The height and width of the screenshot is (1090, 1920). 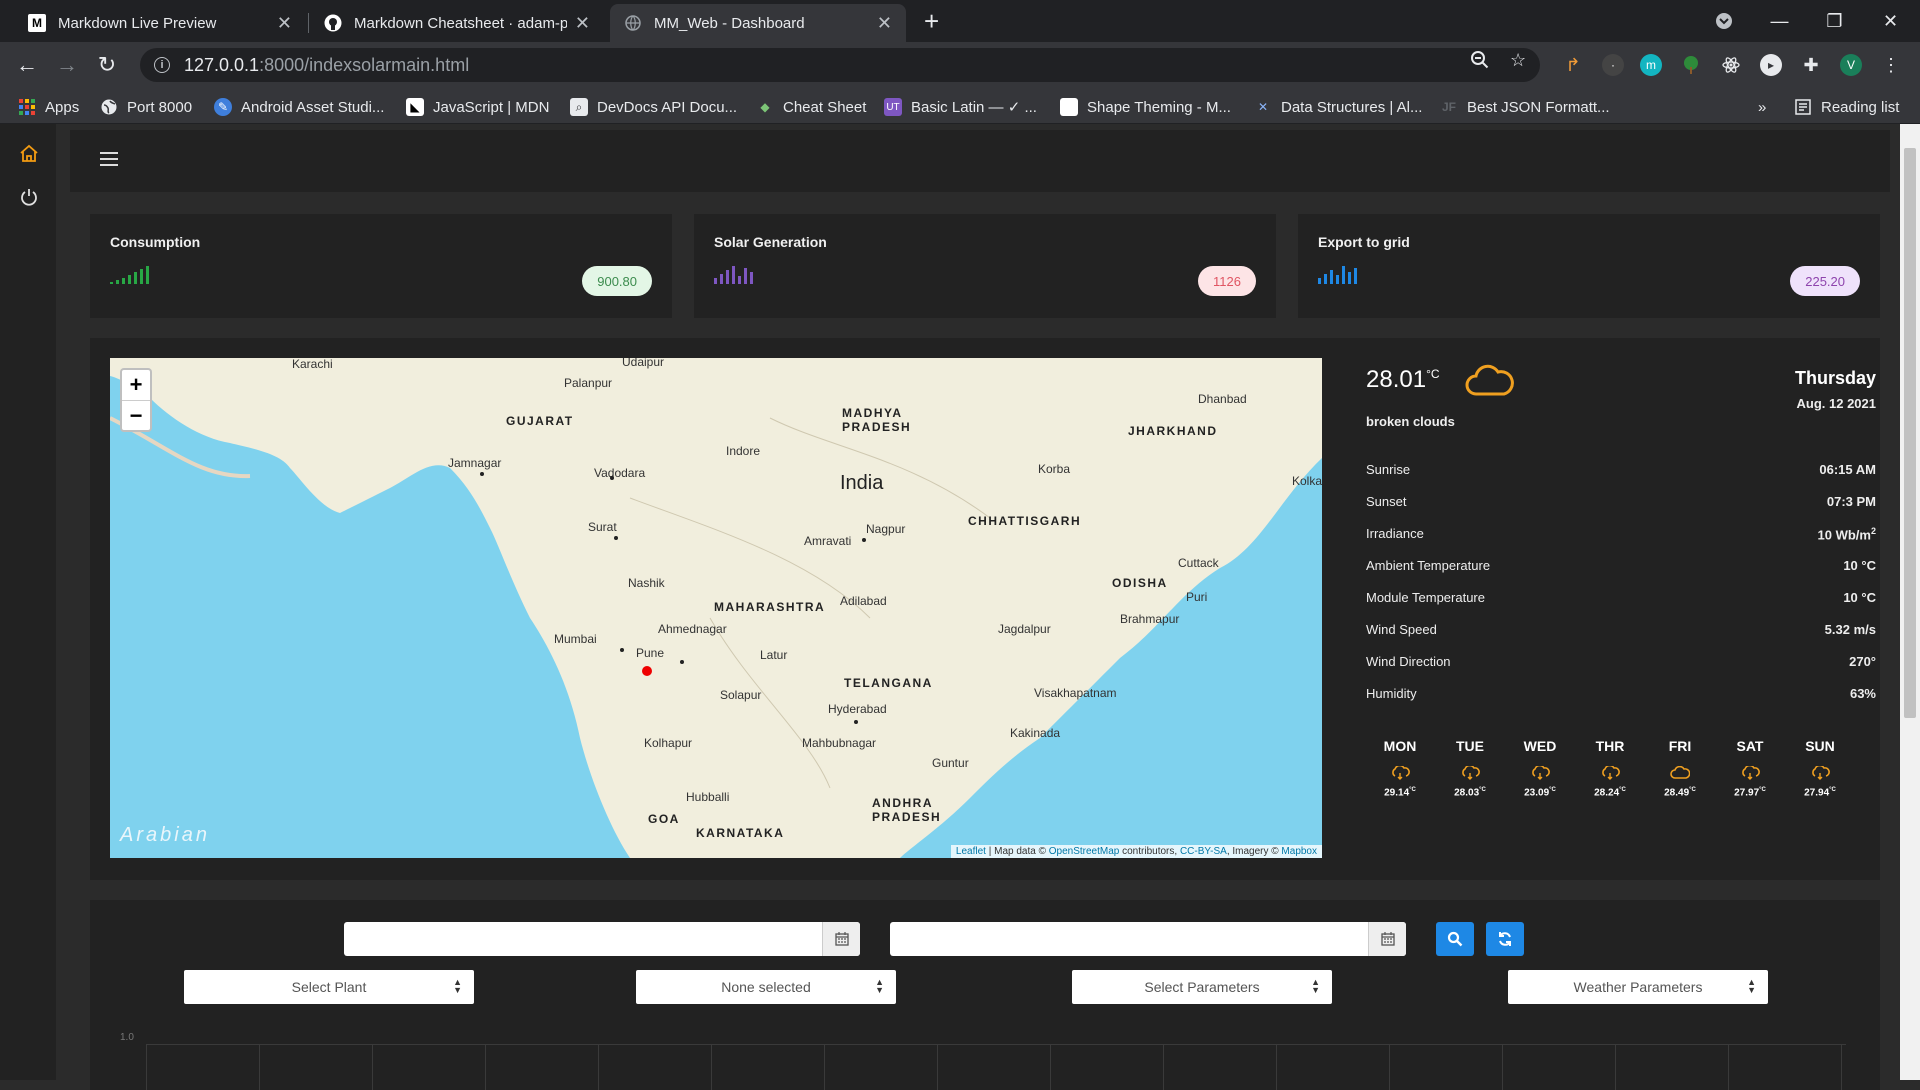 What do you see at coordinates (1150, 619) in the screenshot?
I see `map-label: Brahmapur` at bounding box center [1150, 619].